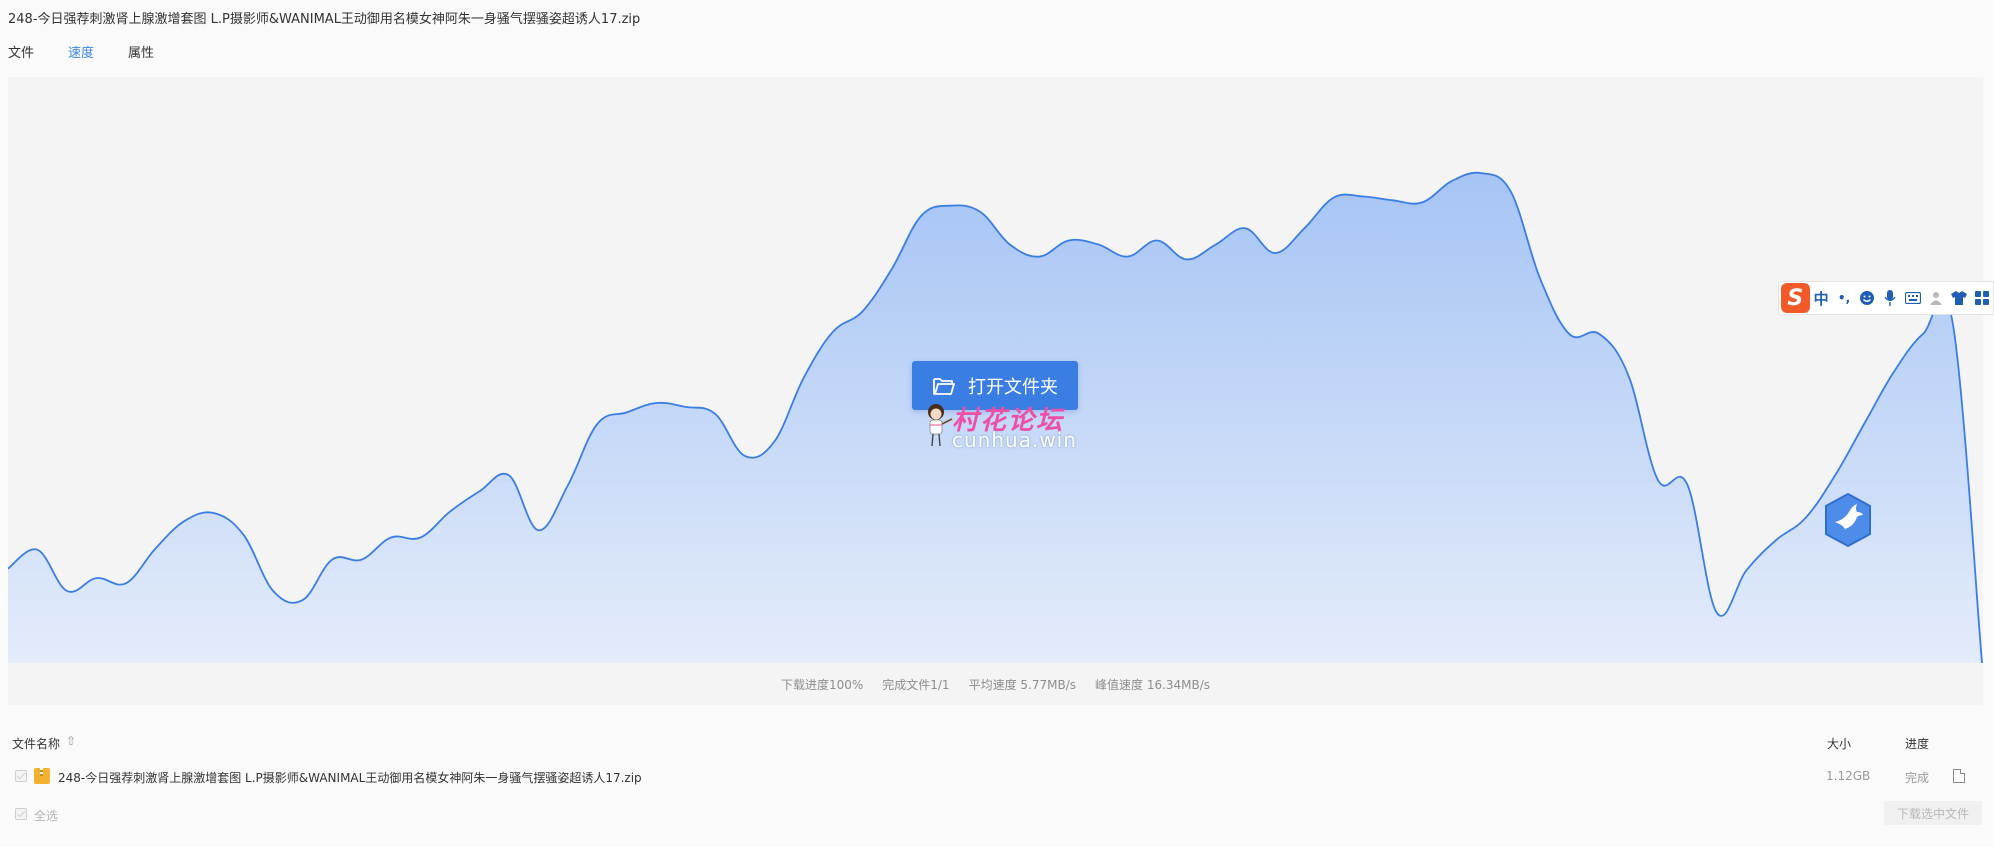 The width and height of the screenshot is (1994, 847). What do you see at coordinates (1933, 813) in the screenshot?
I see `download-selected-button: 下载选中文件` at bounding box center [1933, 813].